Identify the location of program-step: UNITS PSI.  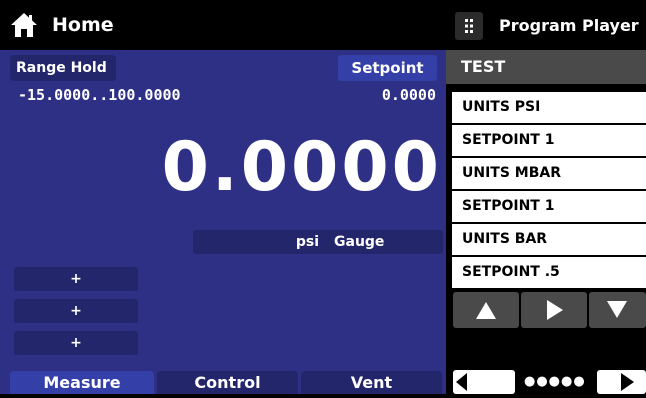
(549, 107).